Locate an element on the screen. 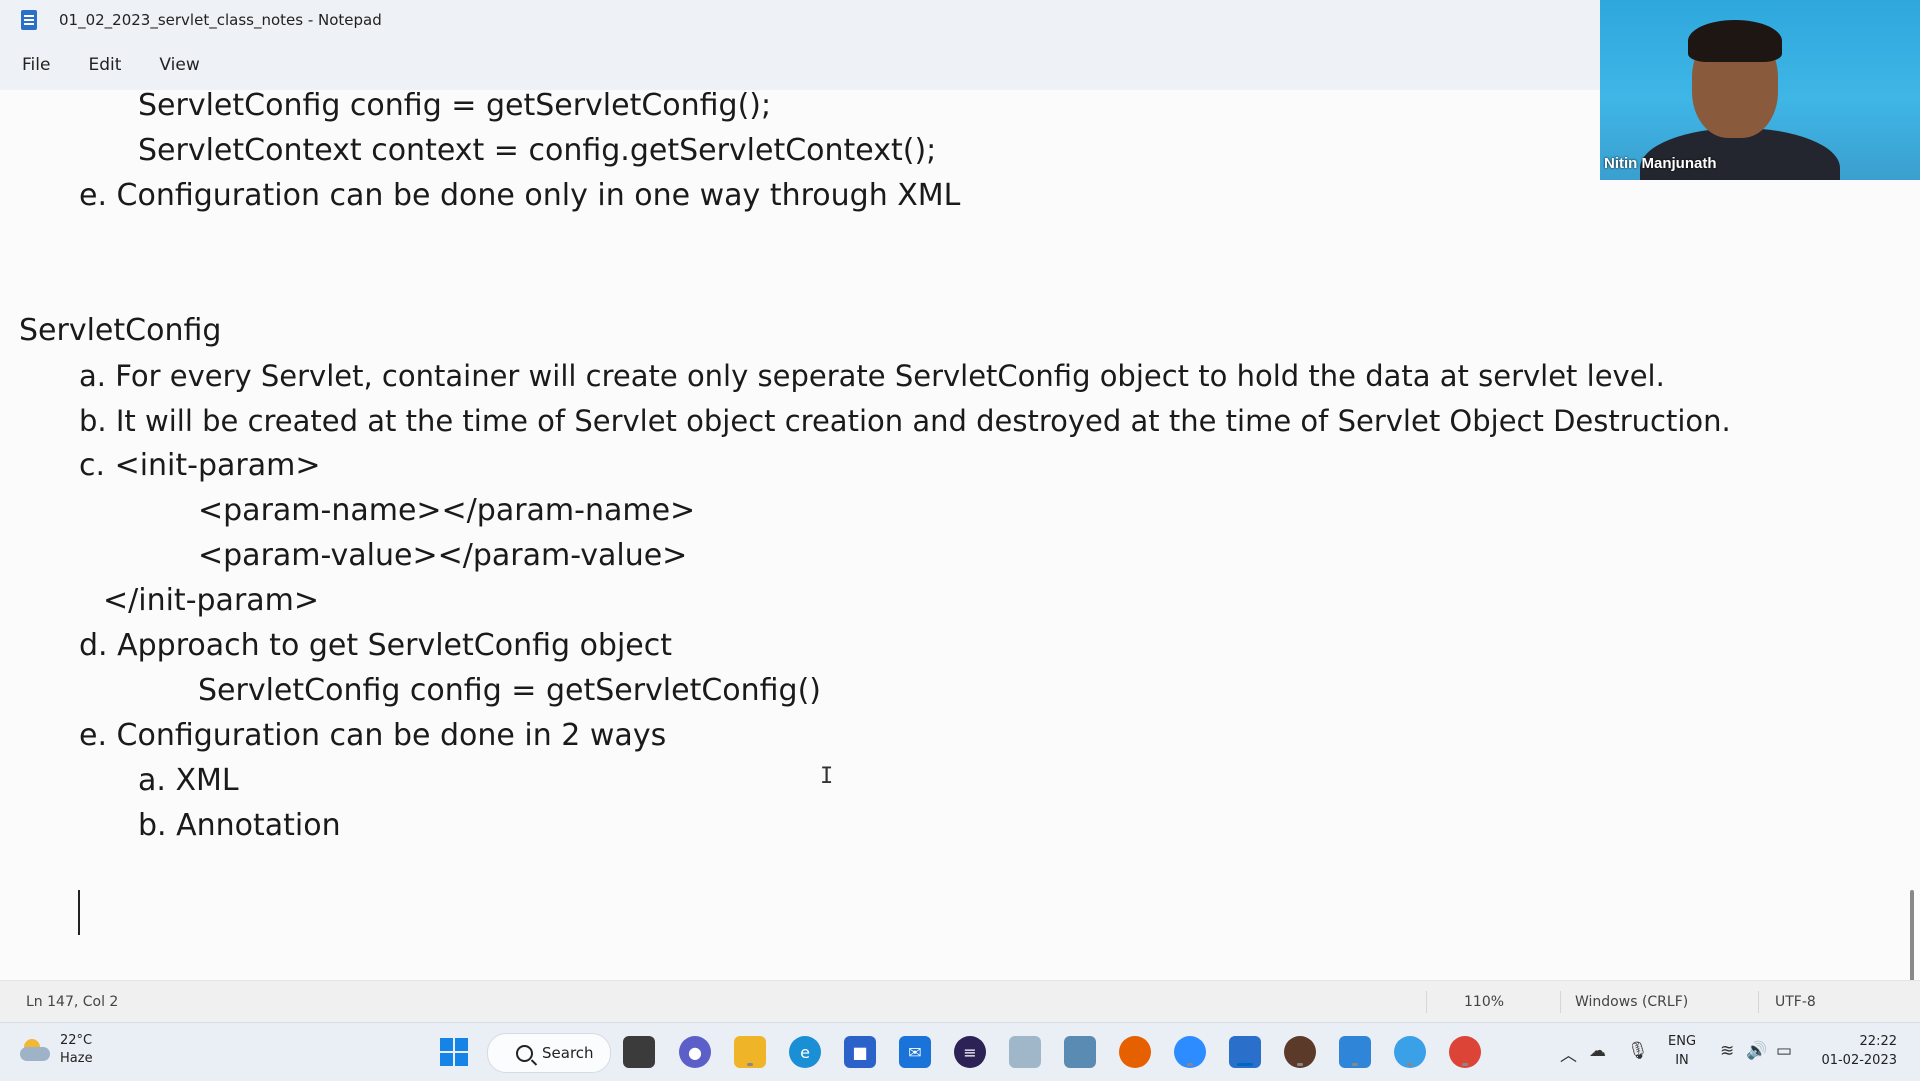 The image size is (1920, 1081). chrome-icon is located at coordinates (1465, 1052).